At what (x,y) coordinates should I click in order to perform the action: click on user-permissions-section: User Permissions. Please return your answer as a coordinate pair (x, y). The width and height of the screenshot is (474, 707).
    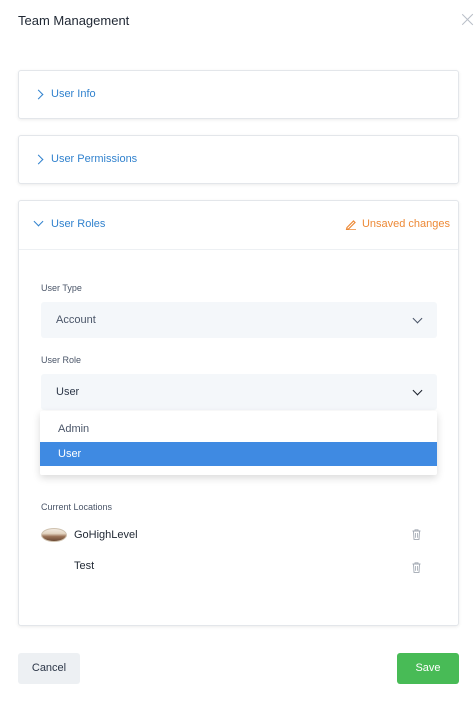
    Looking at the image, I should click on (238, 159).